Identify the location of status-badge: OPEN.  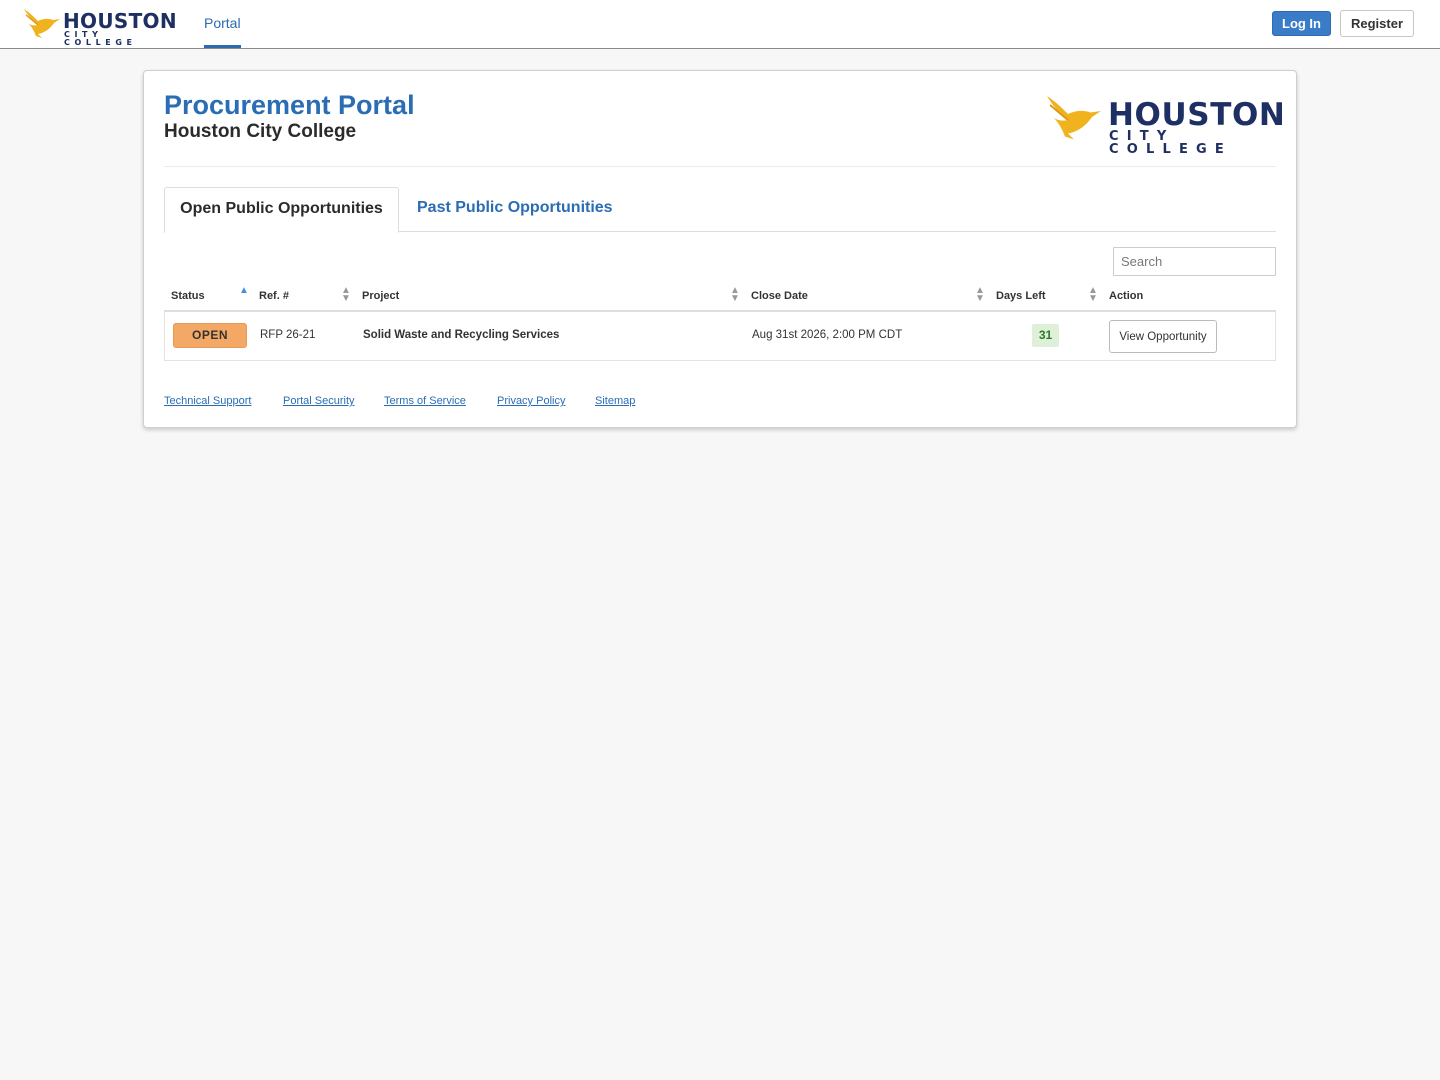
(210, 335).